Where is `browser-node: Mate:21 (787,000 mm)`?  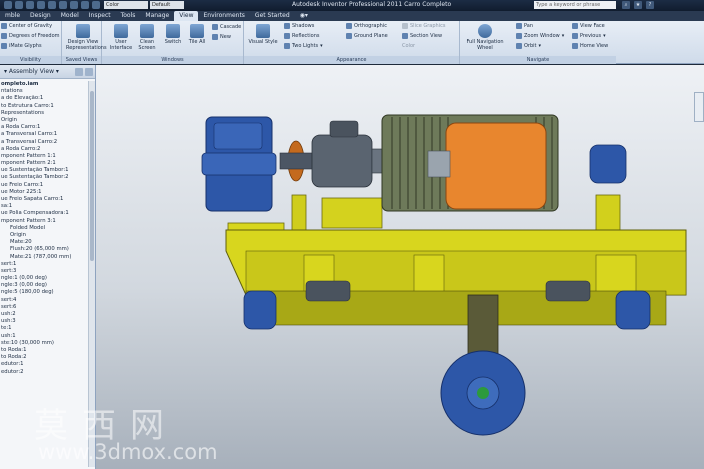 browser-node: Mate:21 (787,000 mm) is located at coordinates (44, 257).